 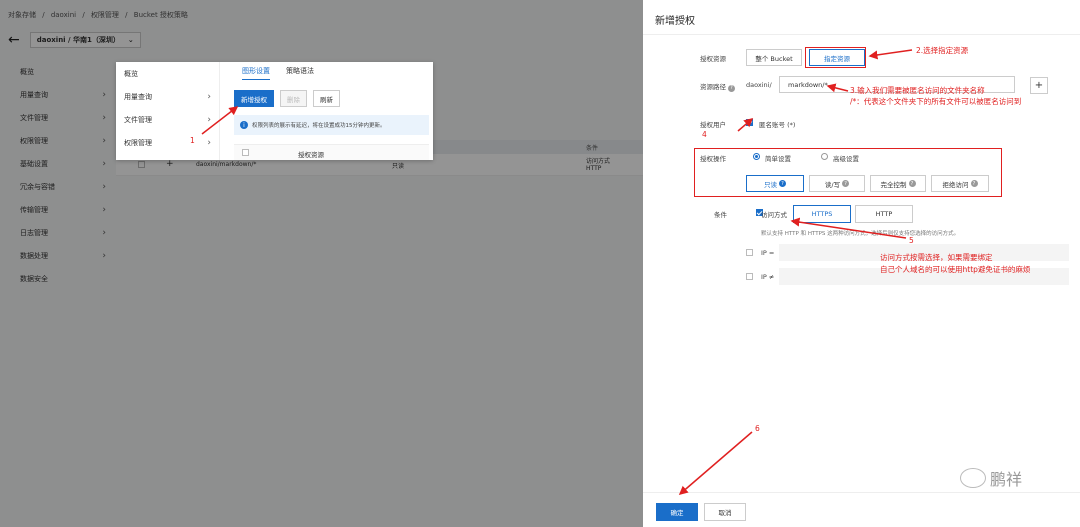 What do you see at coordinates (244, 125) in the screenshot?
I see `info-icon: i` at bounding box center [244, 125].